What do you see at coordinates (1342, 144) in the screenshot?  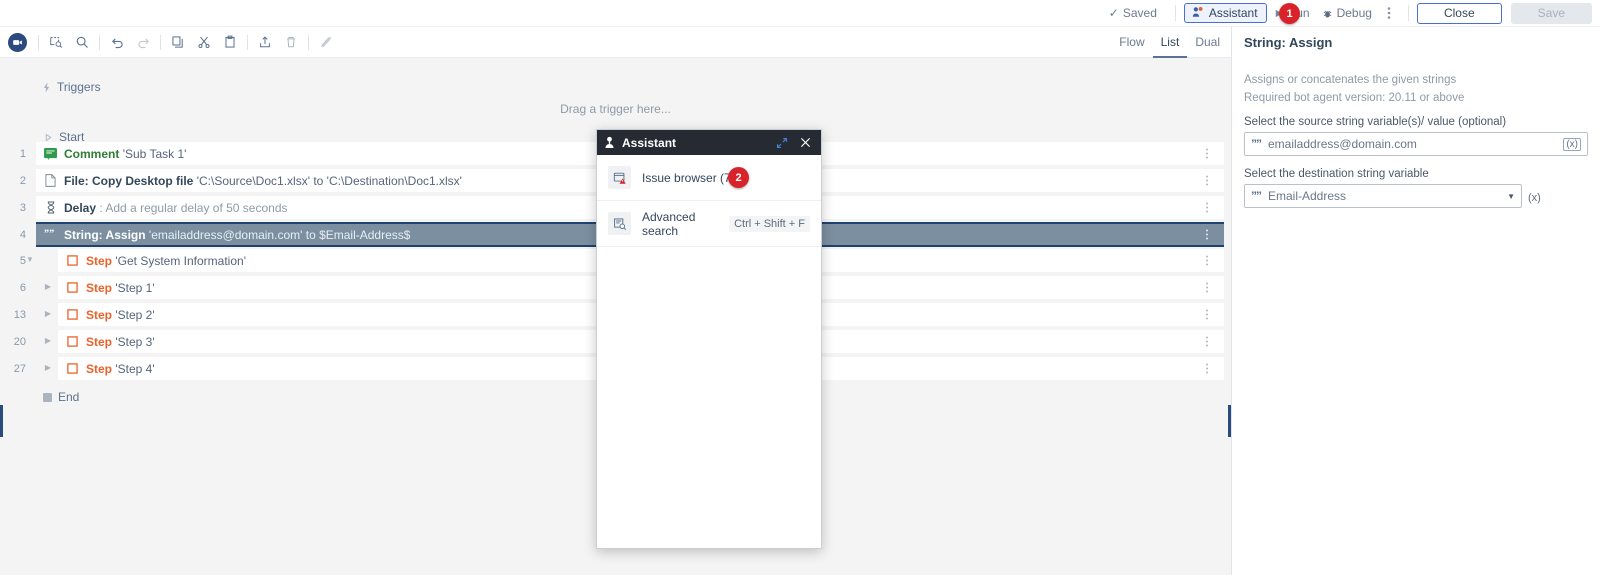 I see `source-string-value: emailaddress@domain.com` at bounding box center [1342, 144].